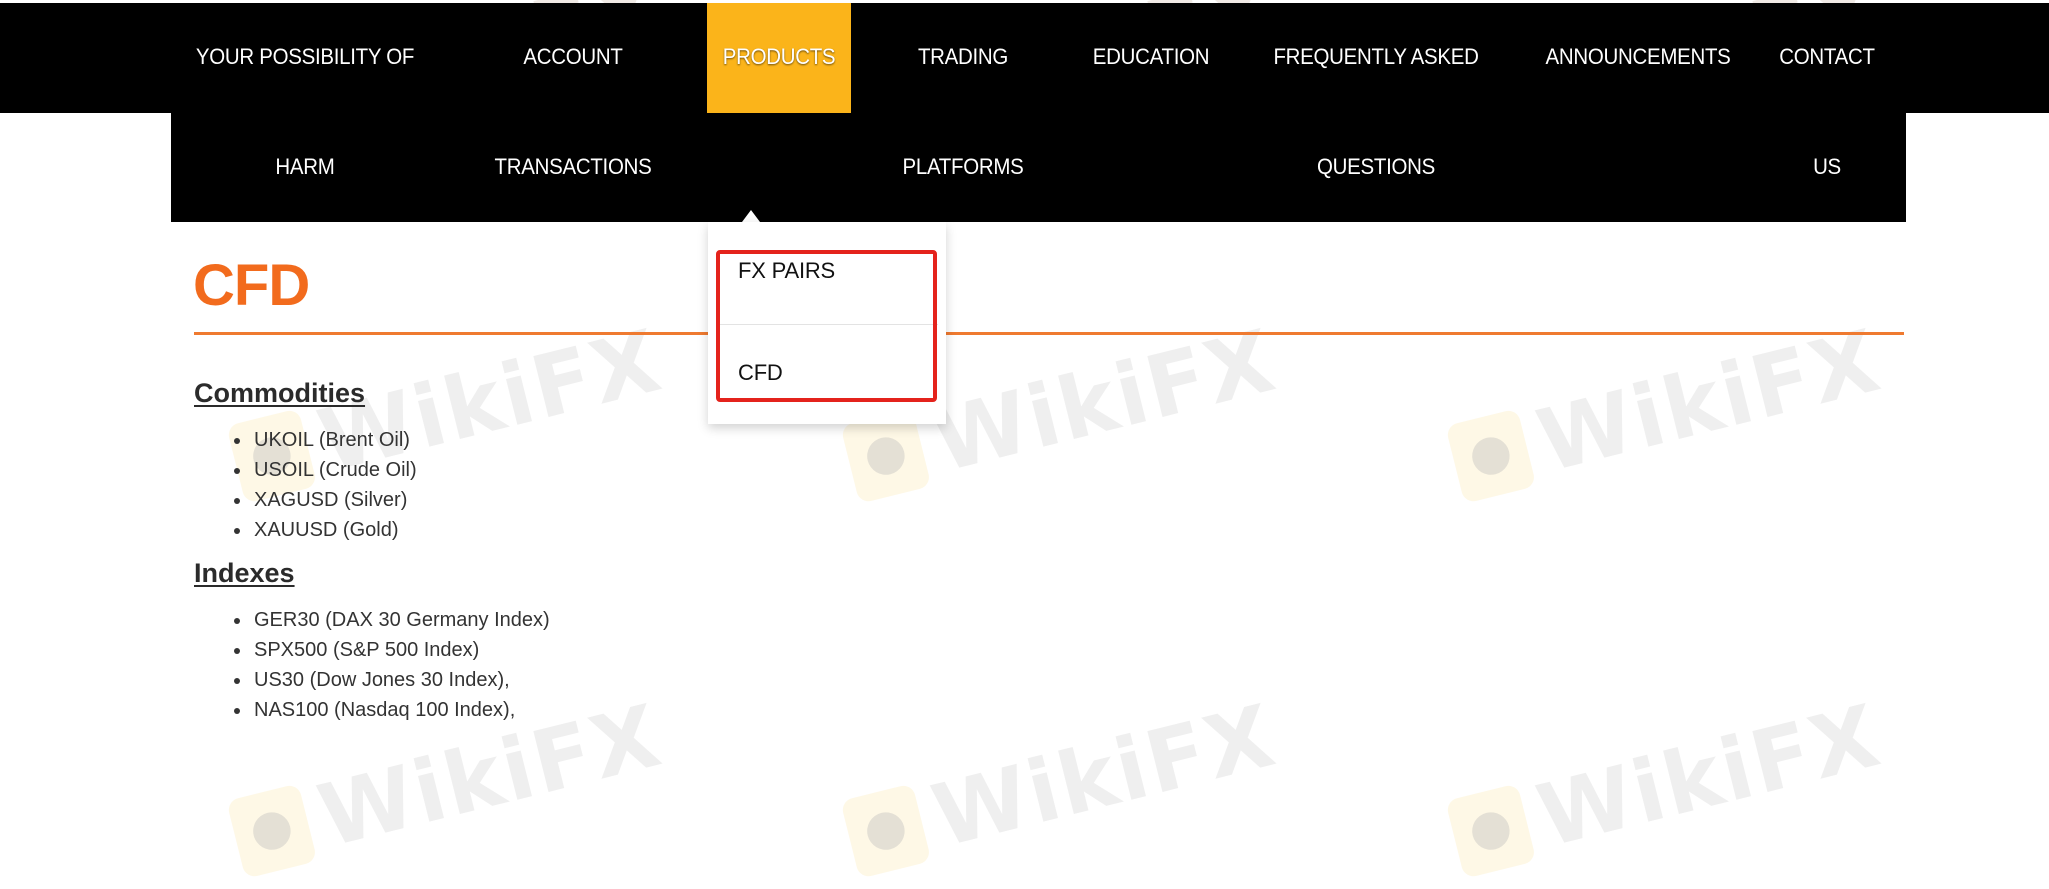 The height and width of the screenshot is (889, 2049). What do you see at coordinates (962, 167) in the screenshot?
I see `nav-item-trading-2: PLATFORMS` at bounding box center [962, 167].